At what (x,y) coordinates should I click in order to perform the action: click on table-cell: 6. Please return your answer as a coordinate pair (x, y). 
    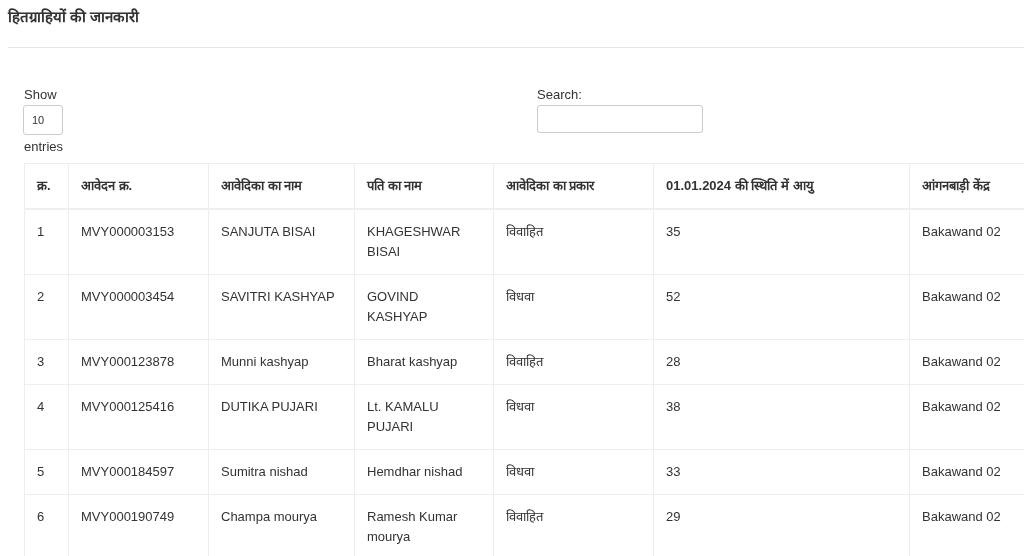
    Looking at the image, I should click on (46, 525).